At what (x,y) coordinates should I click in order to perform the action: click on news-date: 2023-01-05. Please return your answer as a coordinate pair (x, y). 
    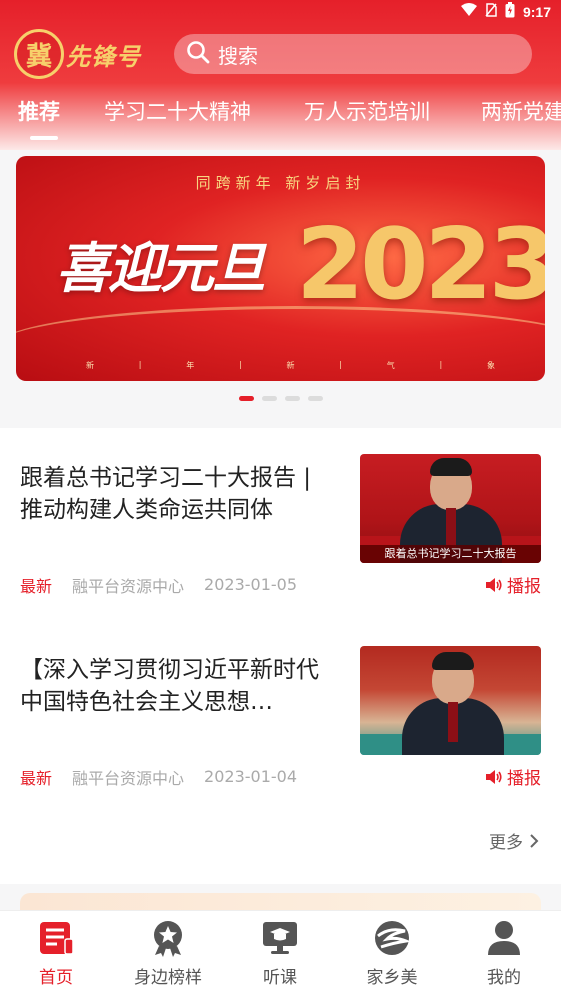
    Looking at the image, I should click on (251, 584).